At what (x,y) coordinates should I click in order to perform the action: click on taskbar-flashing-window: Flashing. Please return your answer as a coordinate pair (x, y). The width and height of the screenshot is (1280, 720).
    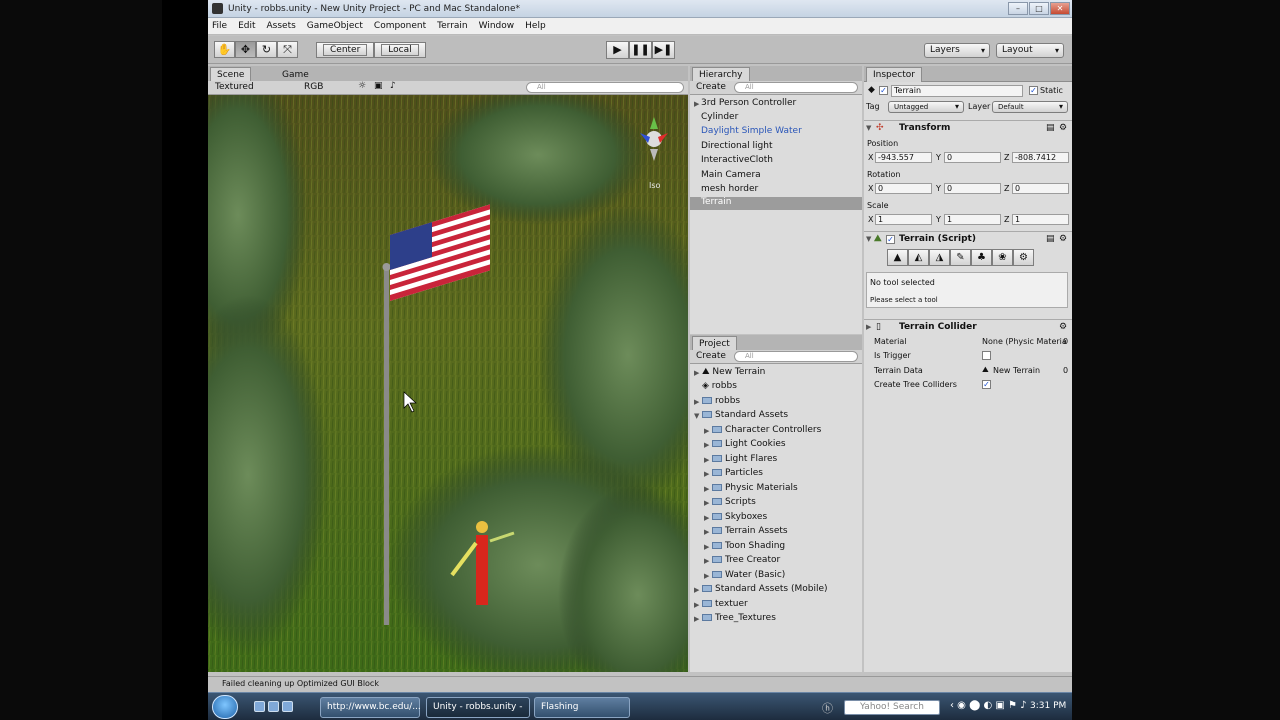
    Looking at the image, I should click on (582, 707).